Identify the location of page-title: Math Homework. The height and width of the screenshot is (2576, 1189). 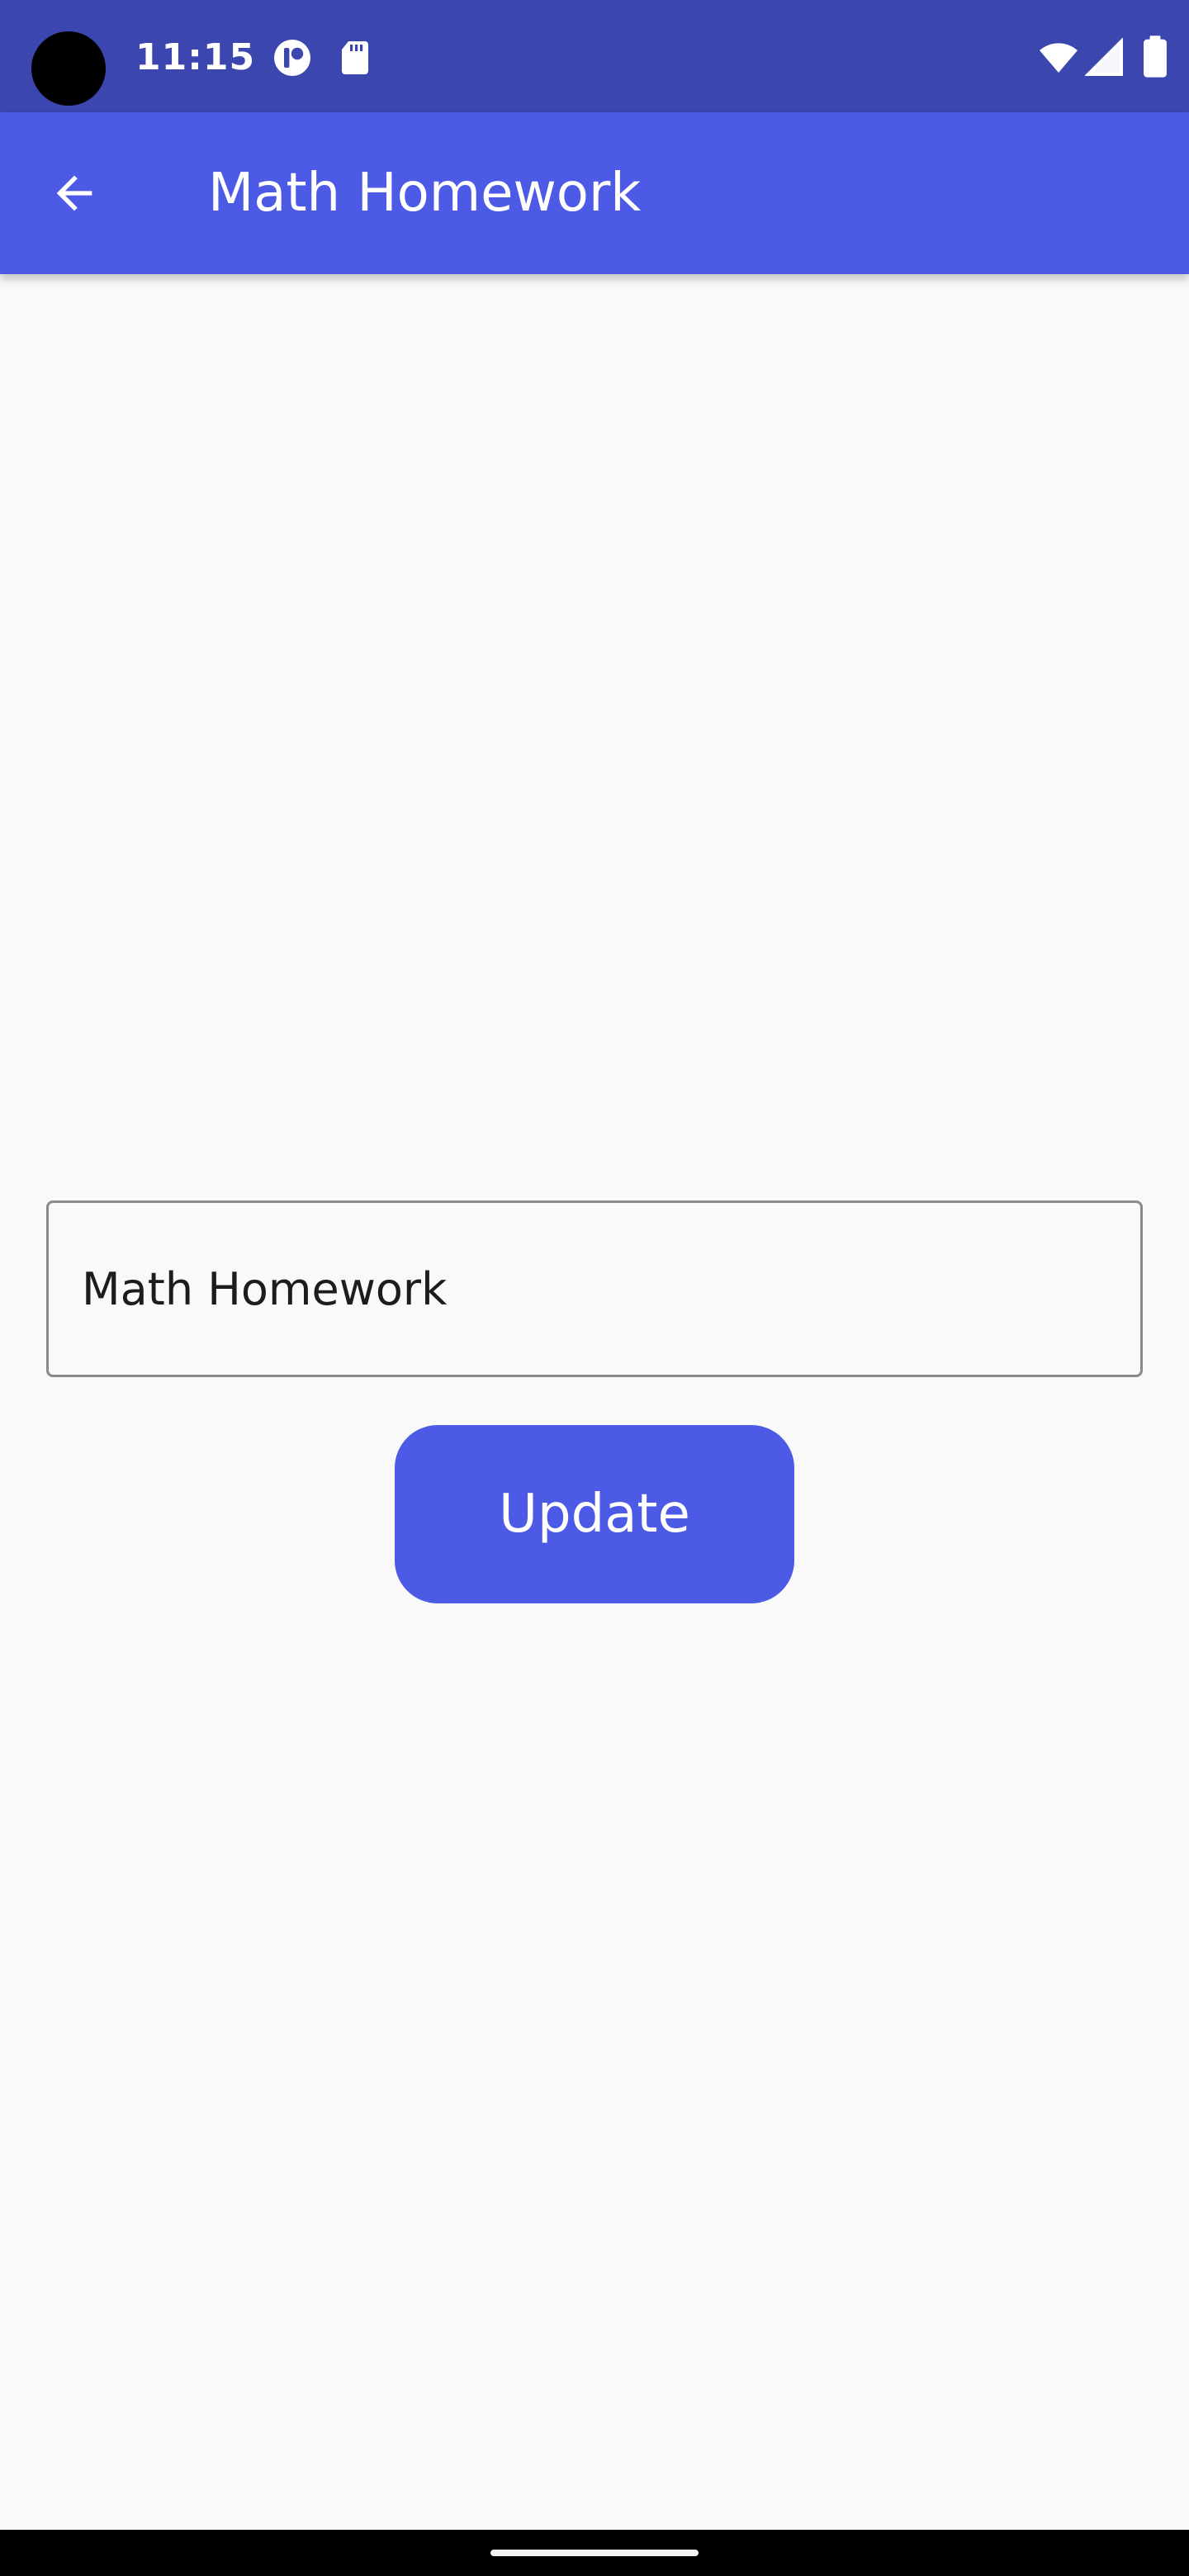
(425, 193).